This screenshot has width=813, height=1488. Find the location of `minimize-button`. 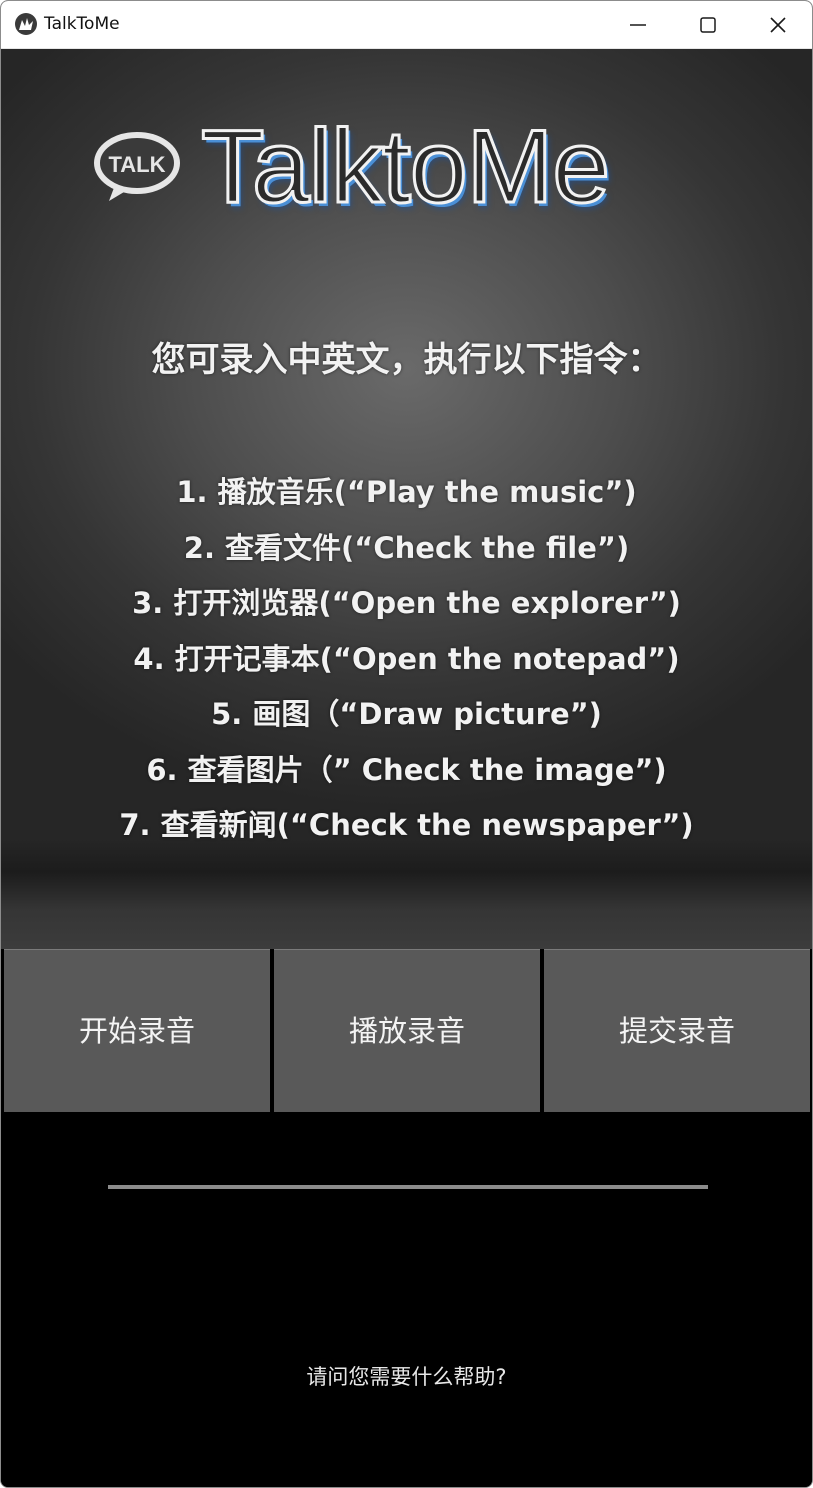

minimize-button is located at coordinates (638, 24).